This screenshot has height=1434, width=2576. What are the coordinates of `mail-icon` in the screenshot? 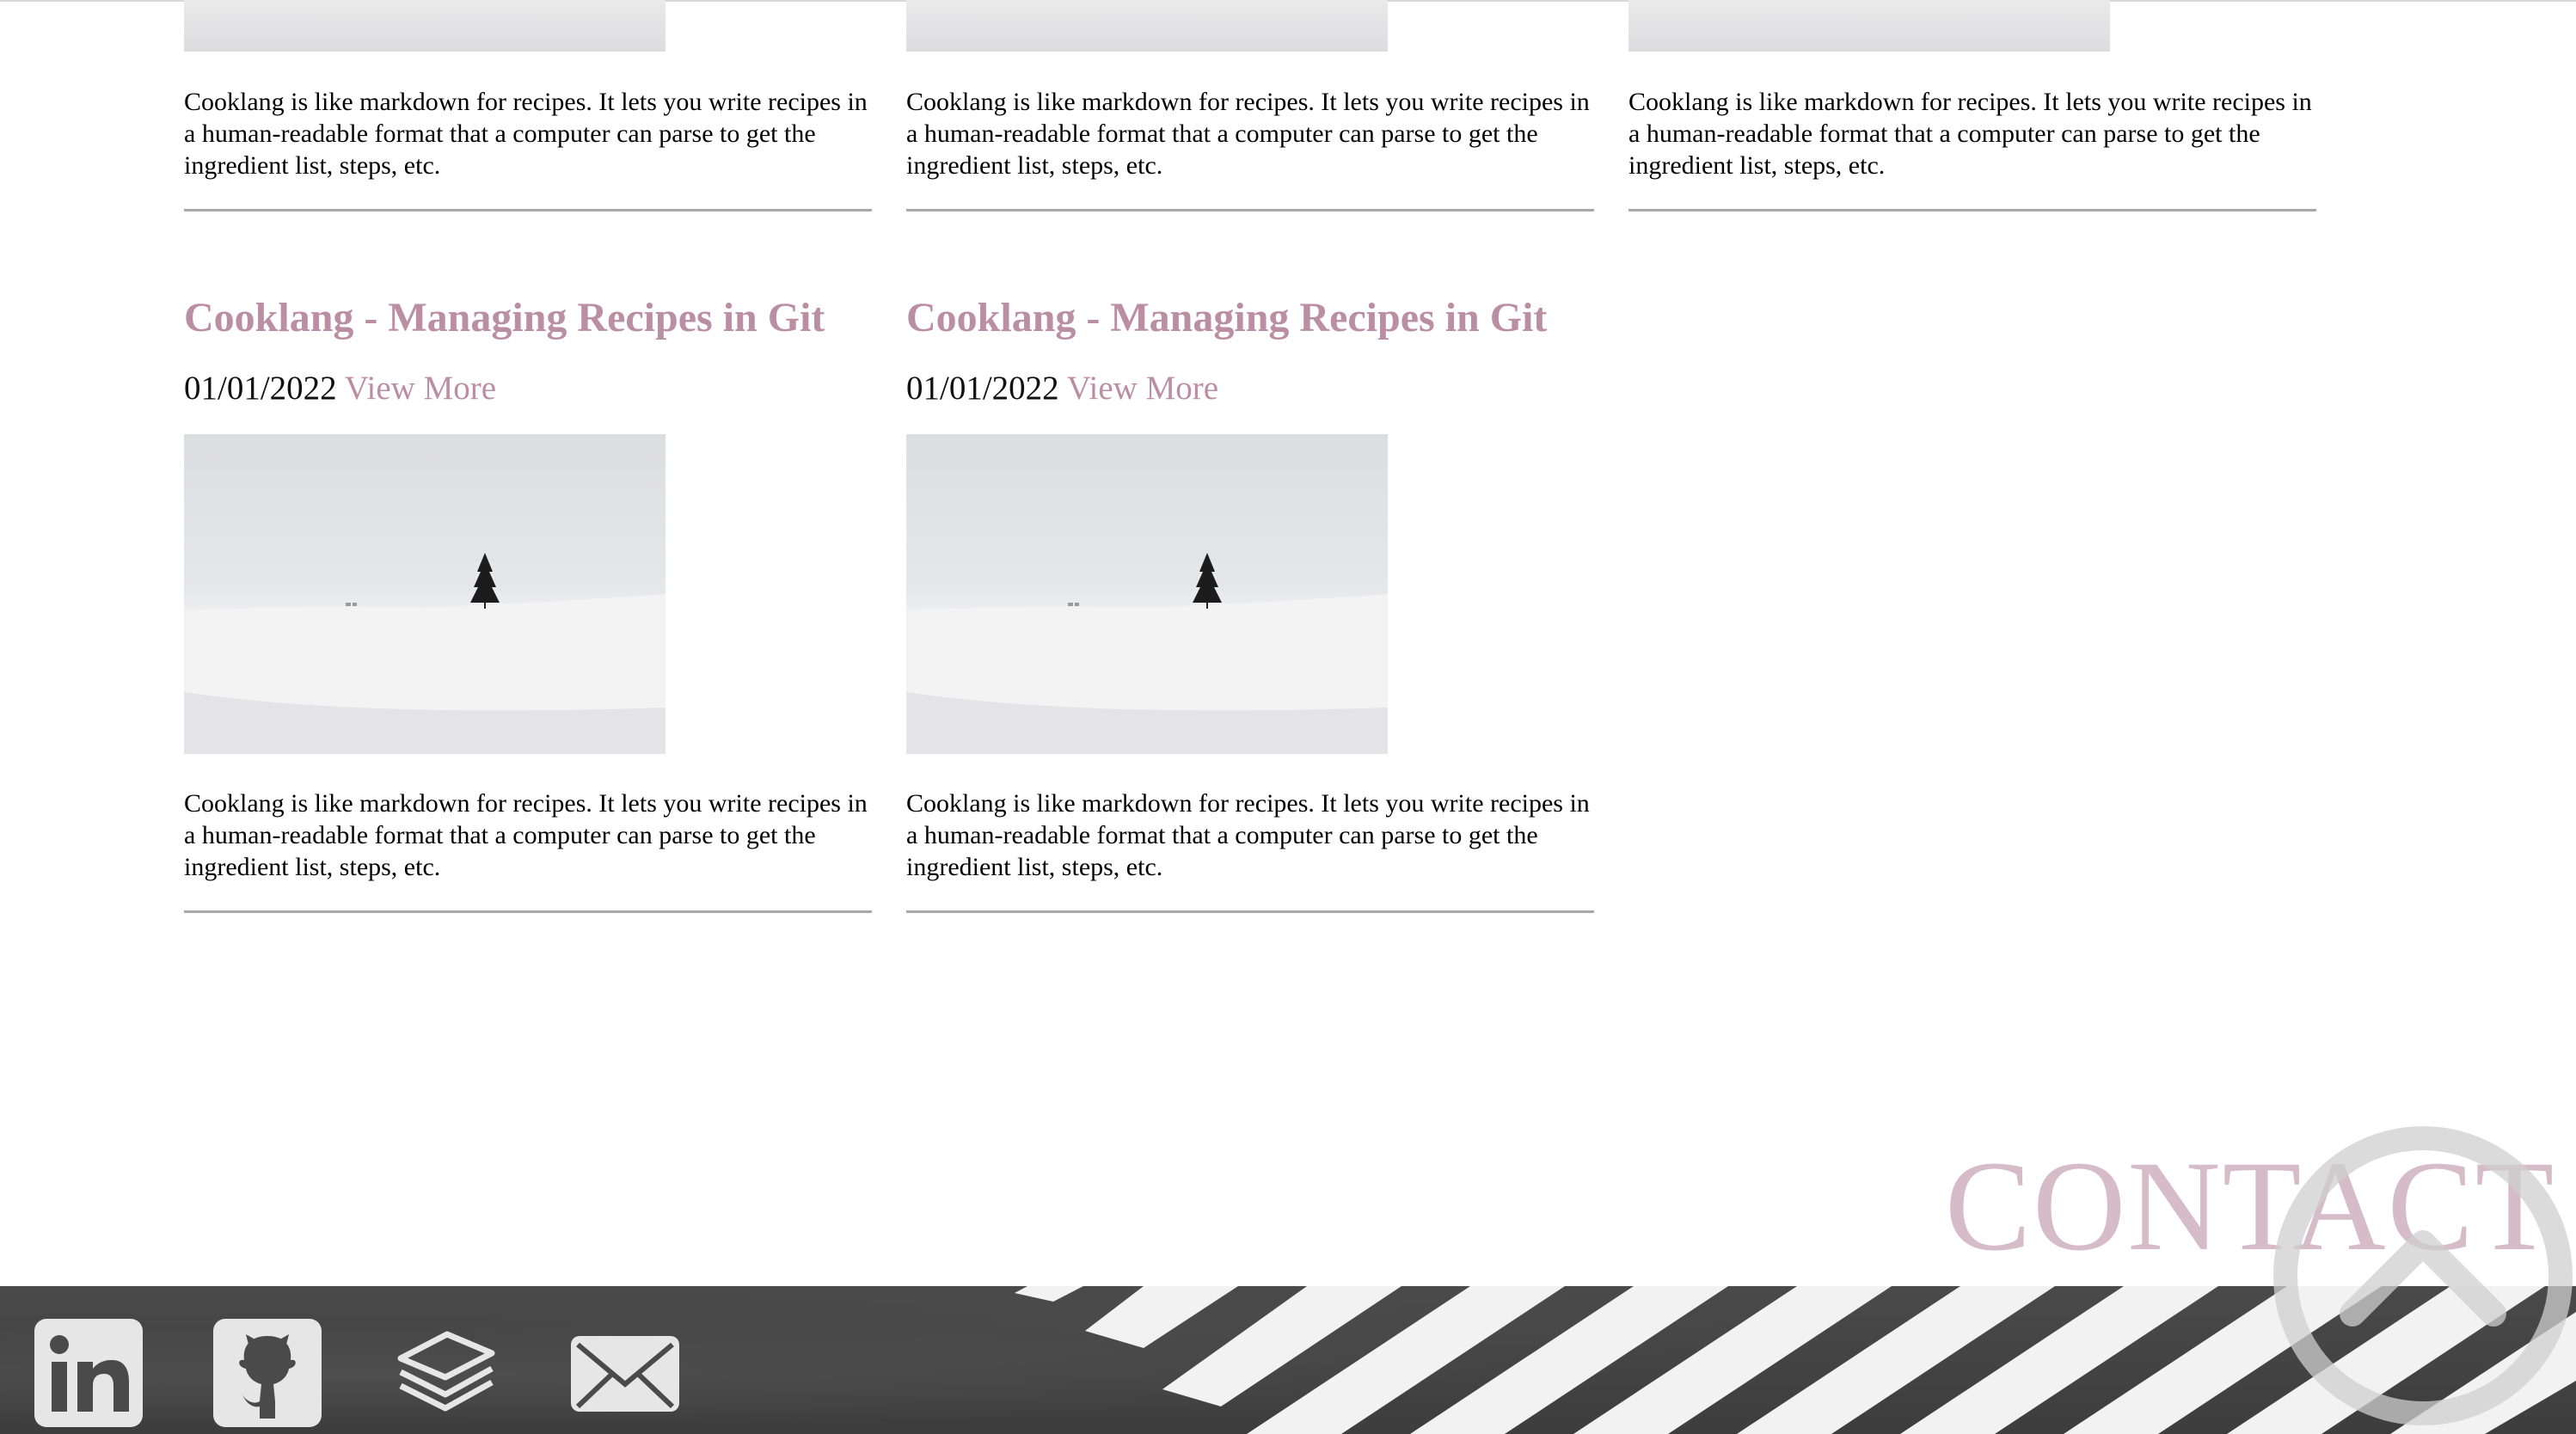 It's located at (625, 1374).